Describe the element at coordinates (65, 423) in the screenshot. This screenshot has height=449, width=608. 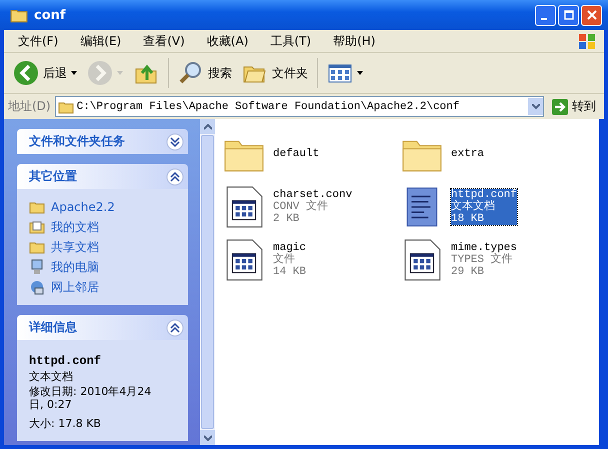
I see `file-size: 大小: 17.8 KB` at that location.